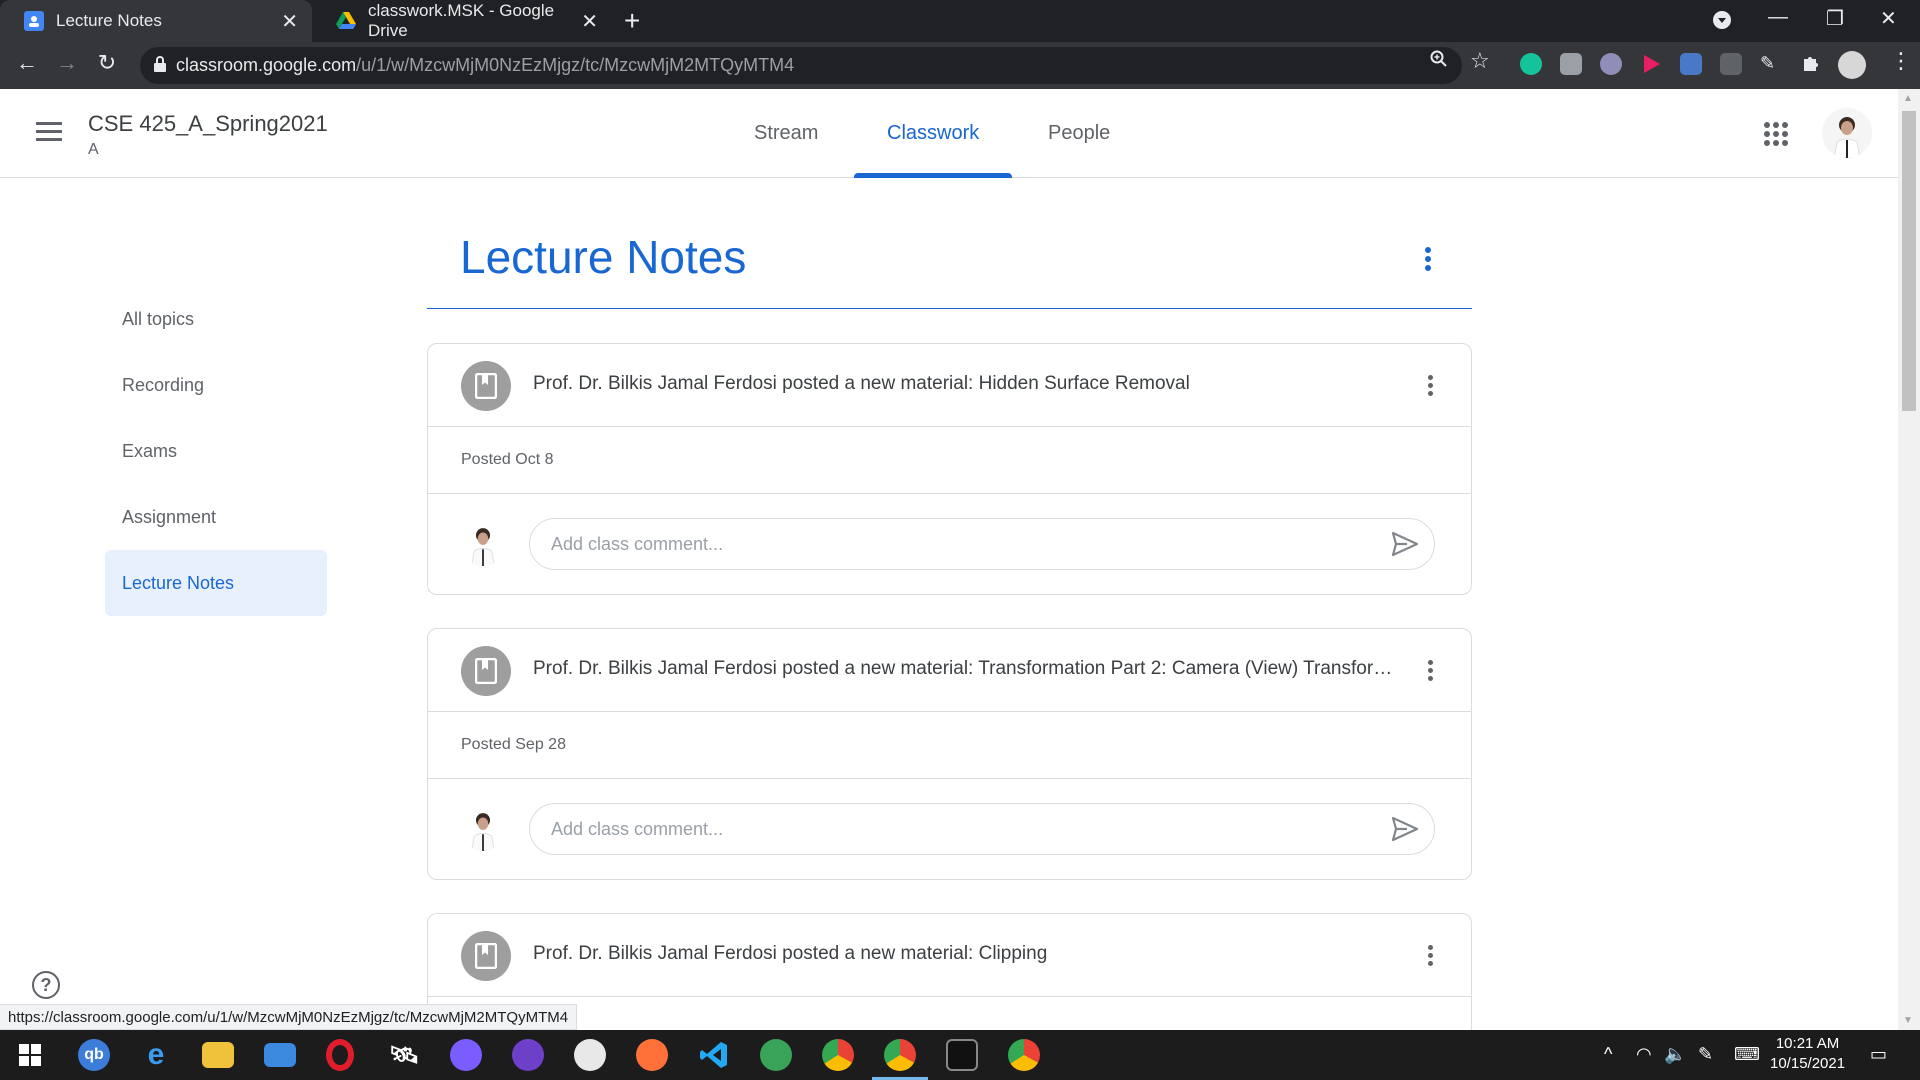 Image resolution: width=1920 pixels, height=1080 pixels. What do you see at coordinates (216, 583) in the screenshot?
I see `topic-lecture-notes: Lecture Notes` at bounding box center [216, 583].